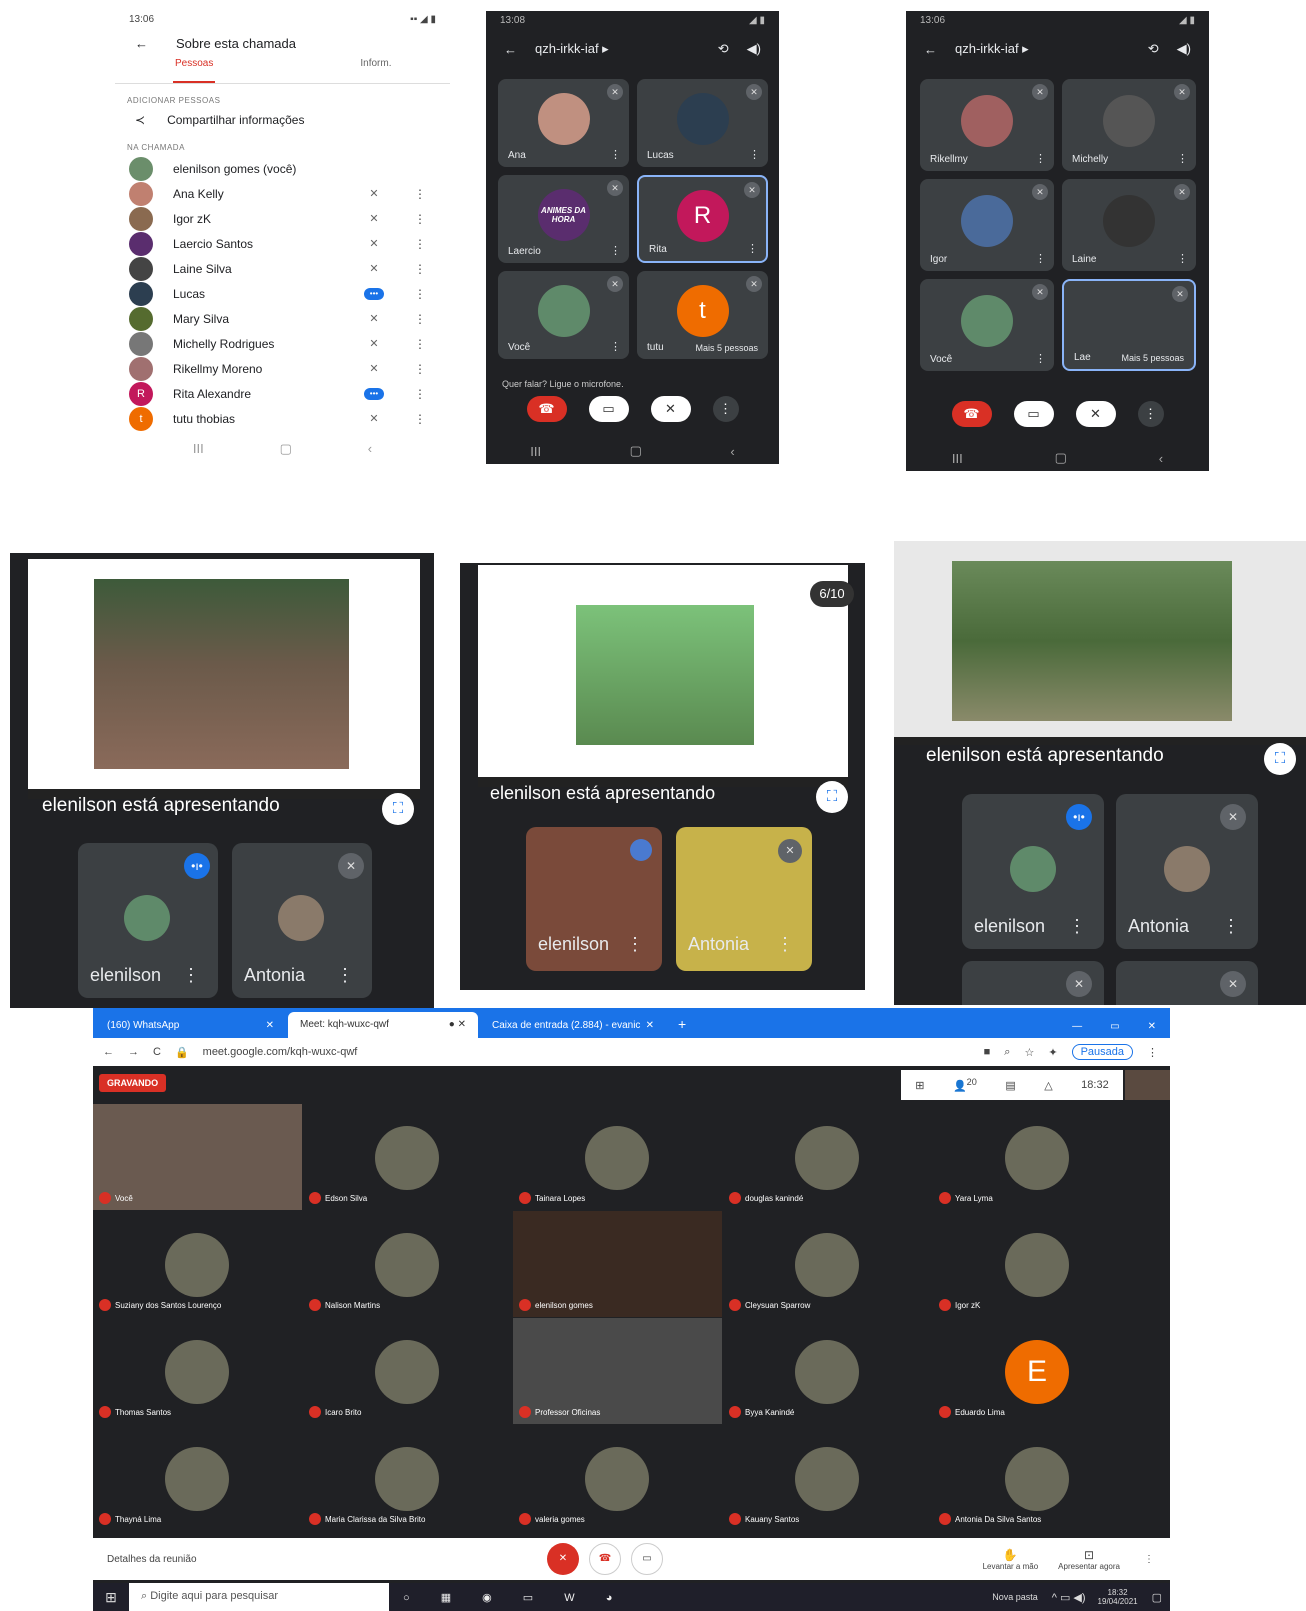 This screenshot has height=1611, width=1306. Describe the element at coordinates (1089, 1559) in the screenshot. I see `present-now-button: ⊡ Apresentar agora` at that location.